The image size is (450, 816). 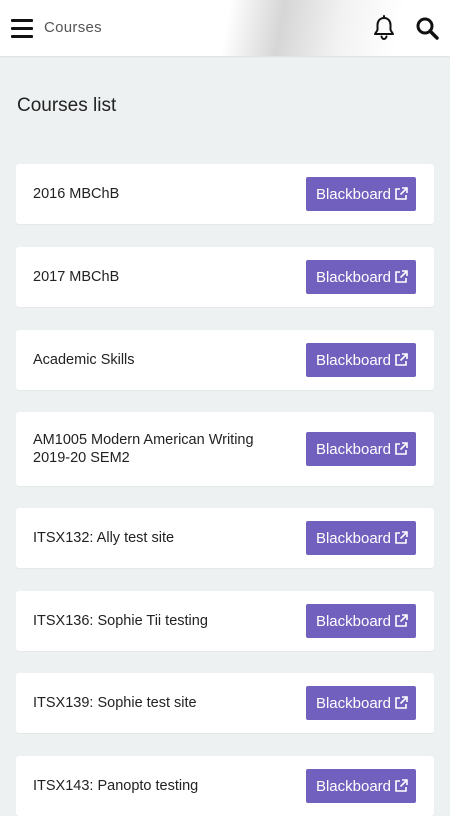 I want to click on course-name: ITSX132: Ally test site, so click(x=104, y=538).